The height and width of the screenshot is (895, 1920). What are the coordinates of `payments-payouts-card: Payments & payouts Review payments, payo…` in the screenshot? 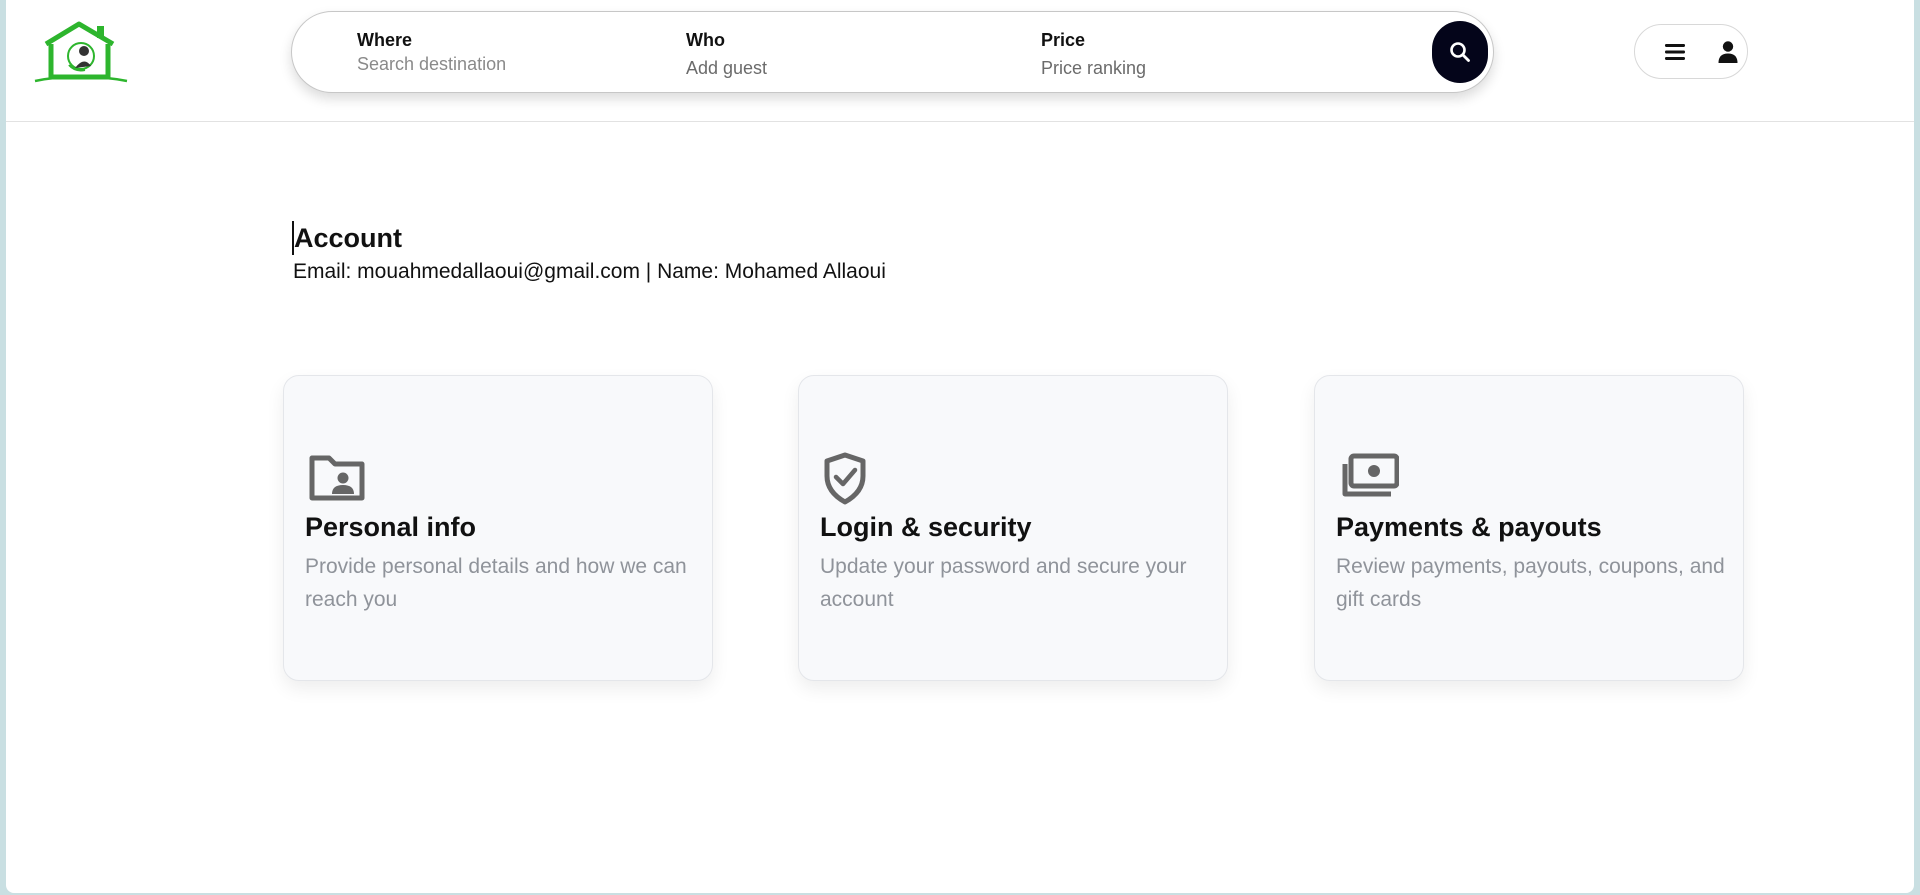 It's located at (1529, 528).